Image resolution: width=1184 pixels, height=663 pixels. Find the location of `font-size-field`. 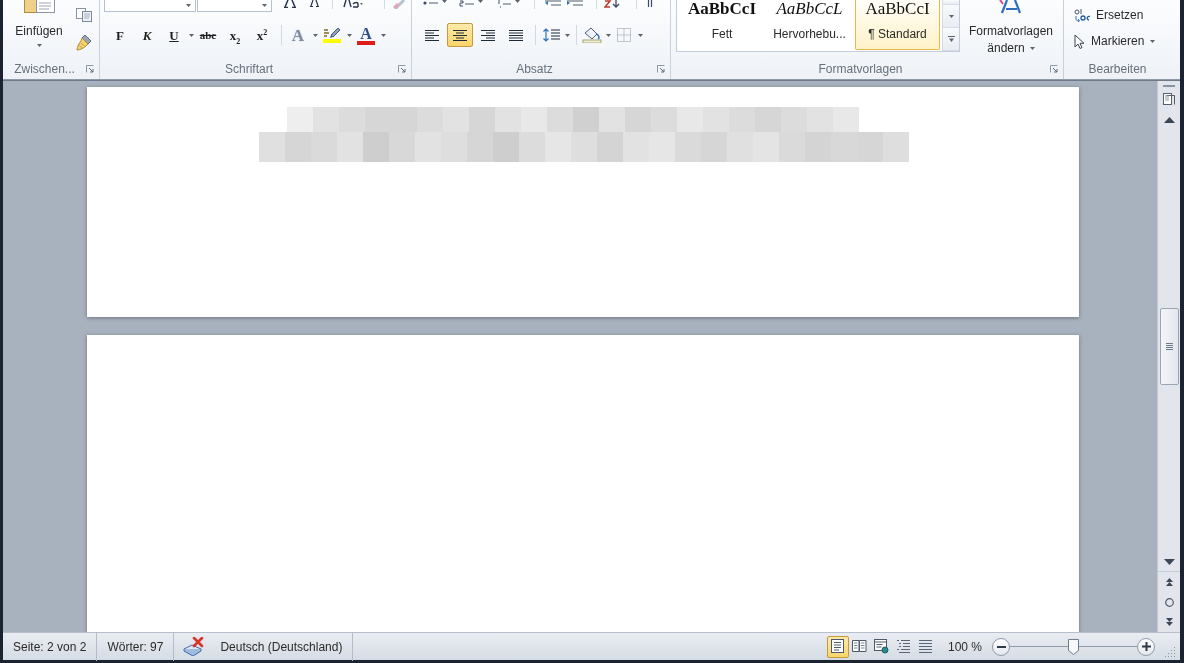

font-size-field is located at coordinates (234, 6).